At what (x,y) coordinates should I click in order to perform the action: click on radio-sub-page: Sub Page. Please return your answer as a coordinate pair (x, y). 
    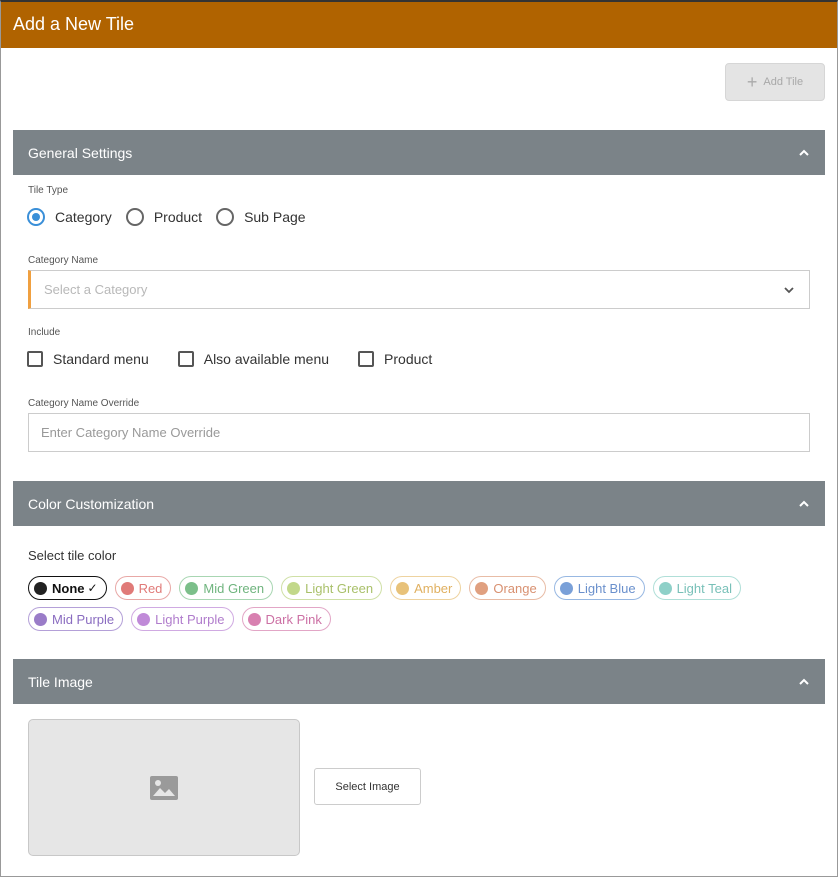
    Looking at the image, I should click on (261, 217).